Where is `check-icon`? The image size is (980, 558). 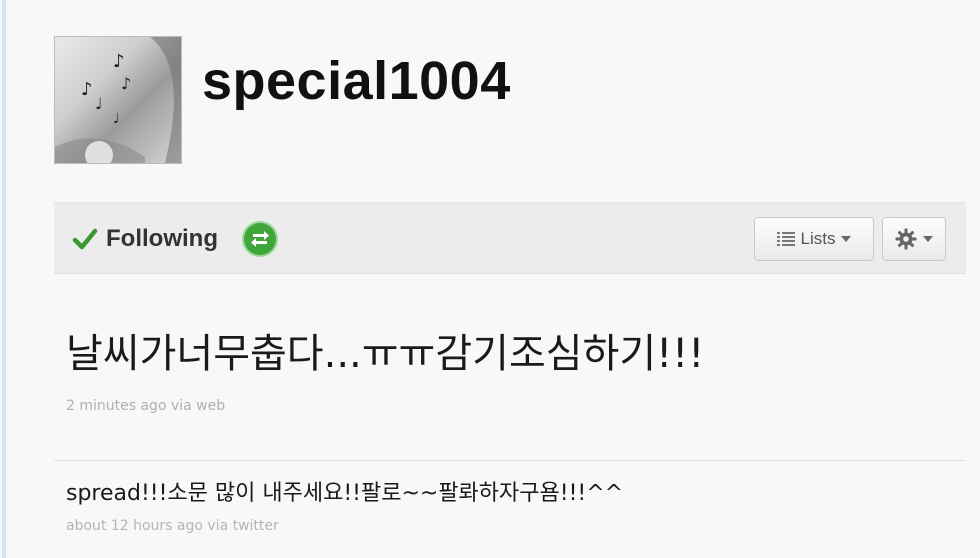
check-icon is located at coordinates (85, 239).